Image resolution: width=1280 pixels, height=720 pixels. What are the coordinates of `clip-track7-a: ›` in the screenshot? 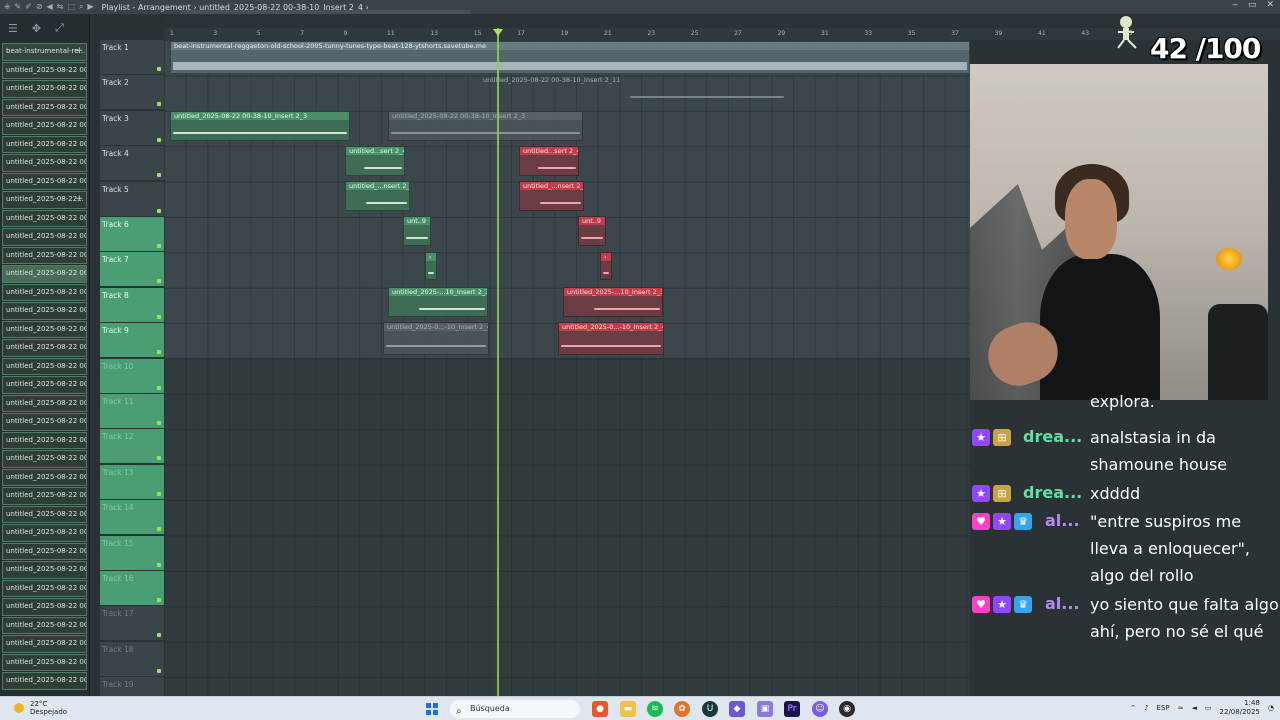 It's located at (431, 266).